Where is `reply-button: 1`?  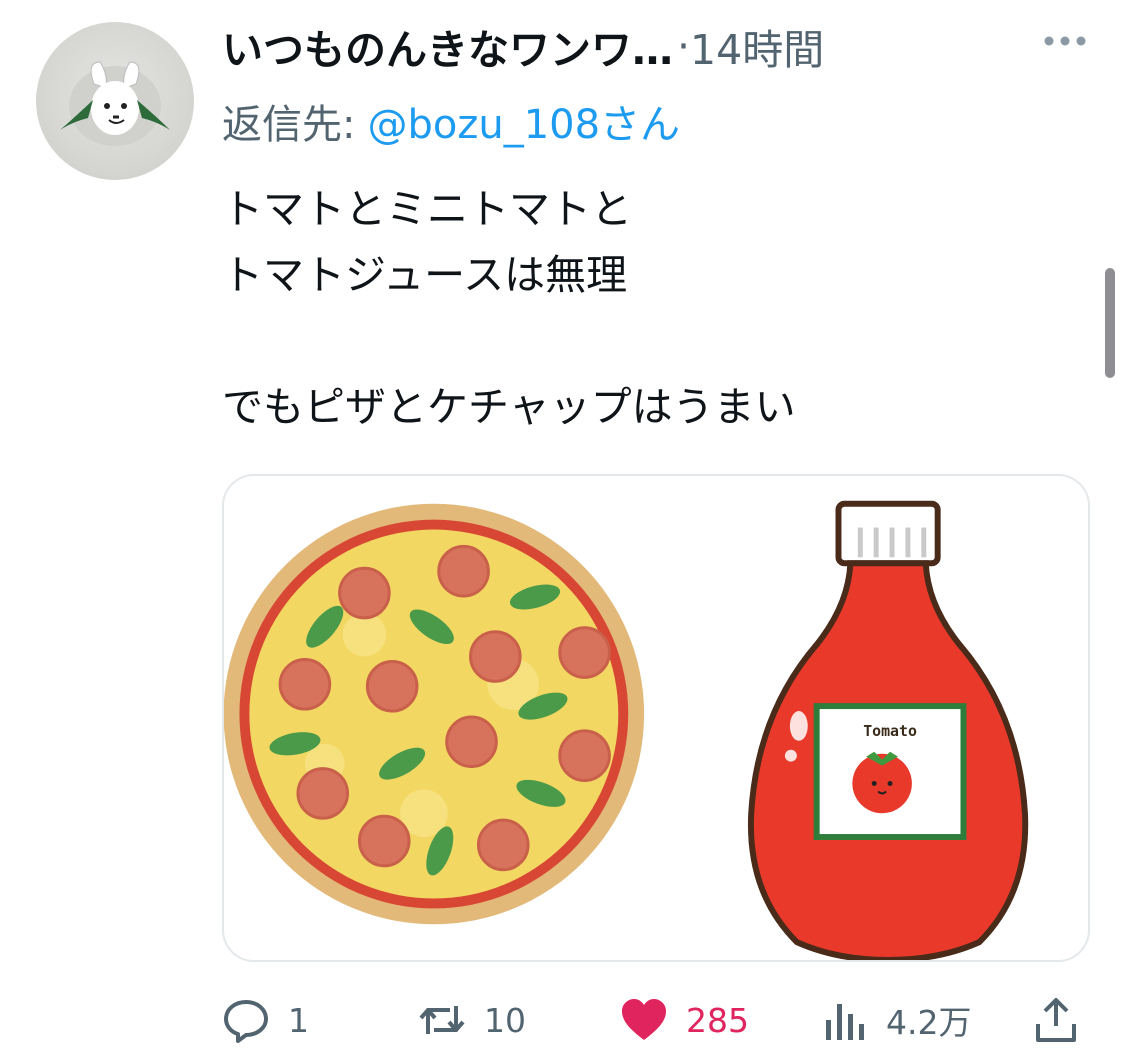 reply-button: 1 is located at coordinates (265, 1020).